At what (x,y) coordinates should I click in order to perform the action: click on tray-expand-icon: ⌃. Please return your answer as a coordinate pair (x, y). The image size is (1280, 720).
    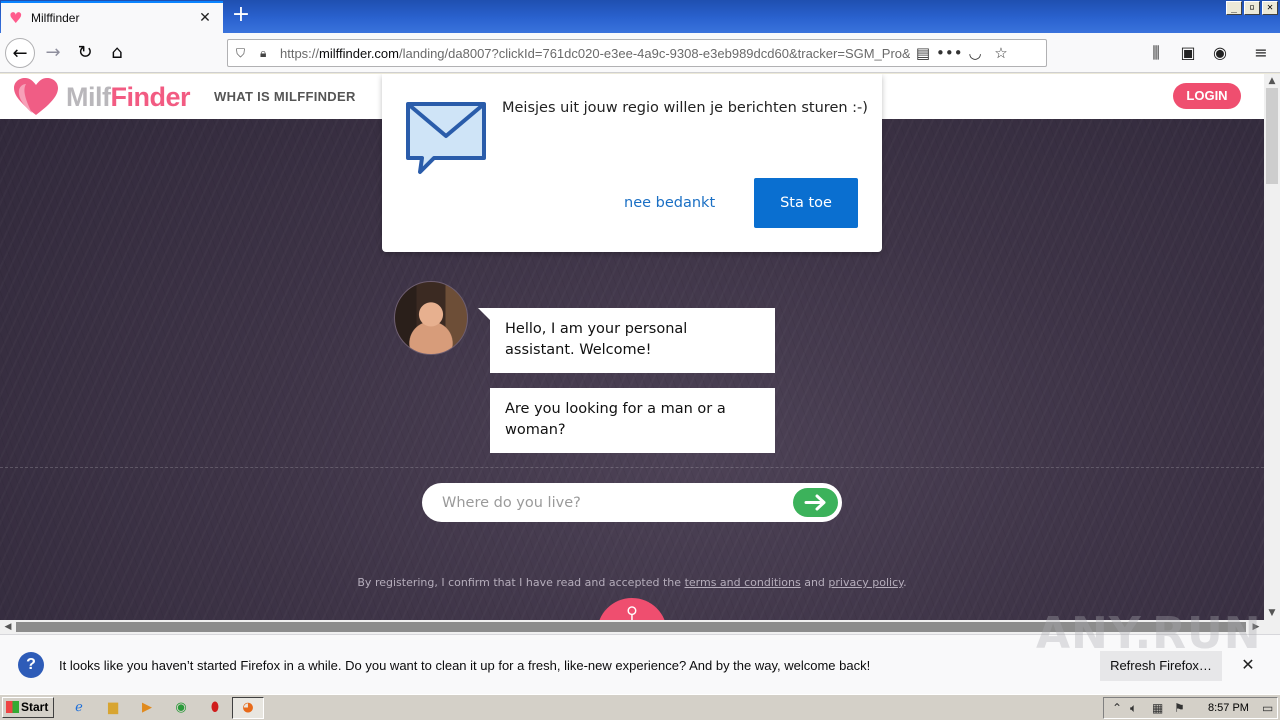
    Looking at the image, I should click on (1117, 708).